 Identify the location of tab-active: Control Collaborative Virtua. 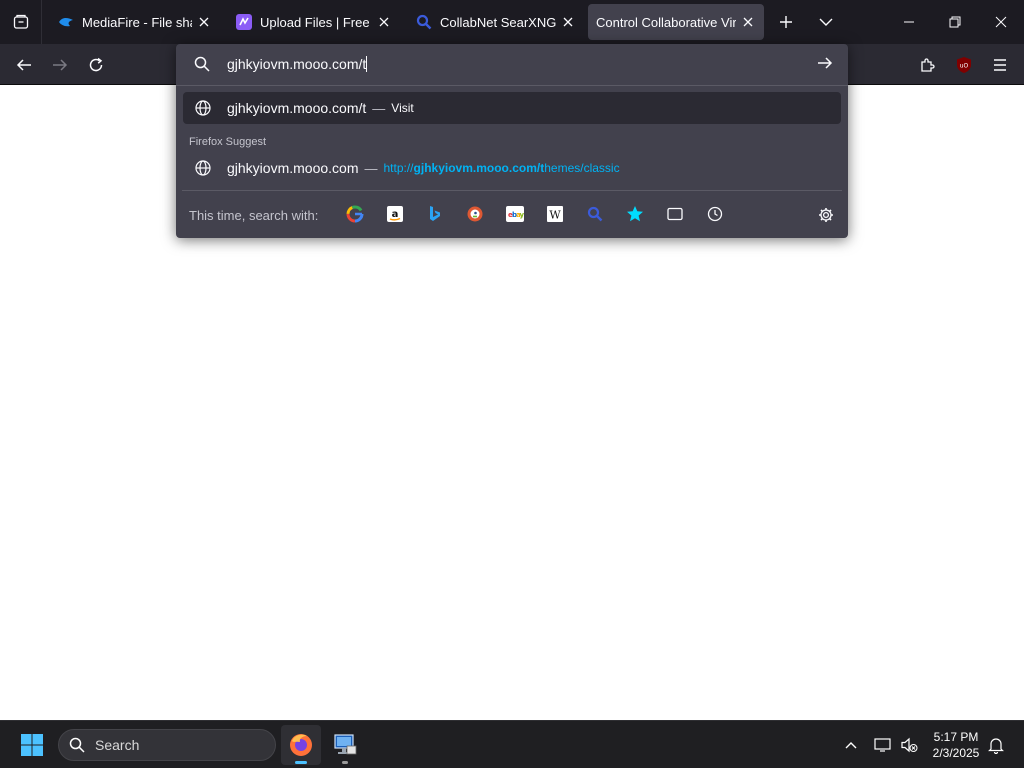
(676, 22).